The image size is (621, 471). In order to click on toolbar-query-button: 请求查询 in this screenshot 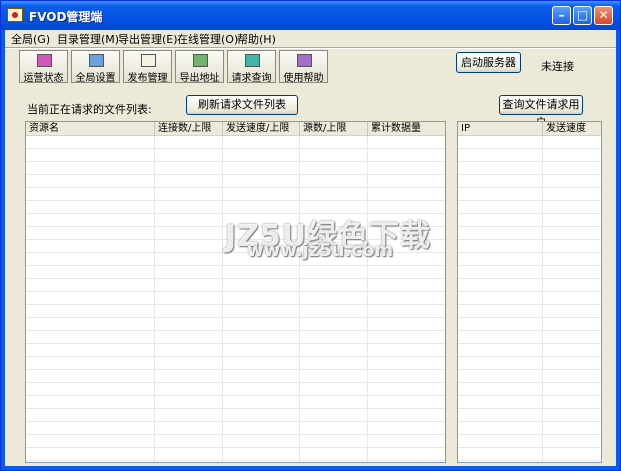, I will do `click(251, 67)`.